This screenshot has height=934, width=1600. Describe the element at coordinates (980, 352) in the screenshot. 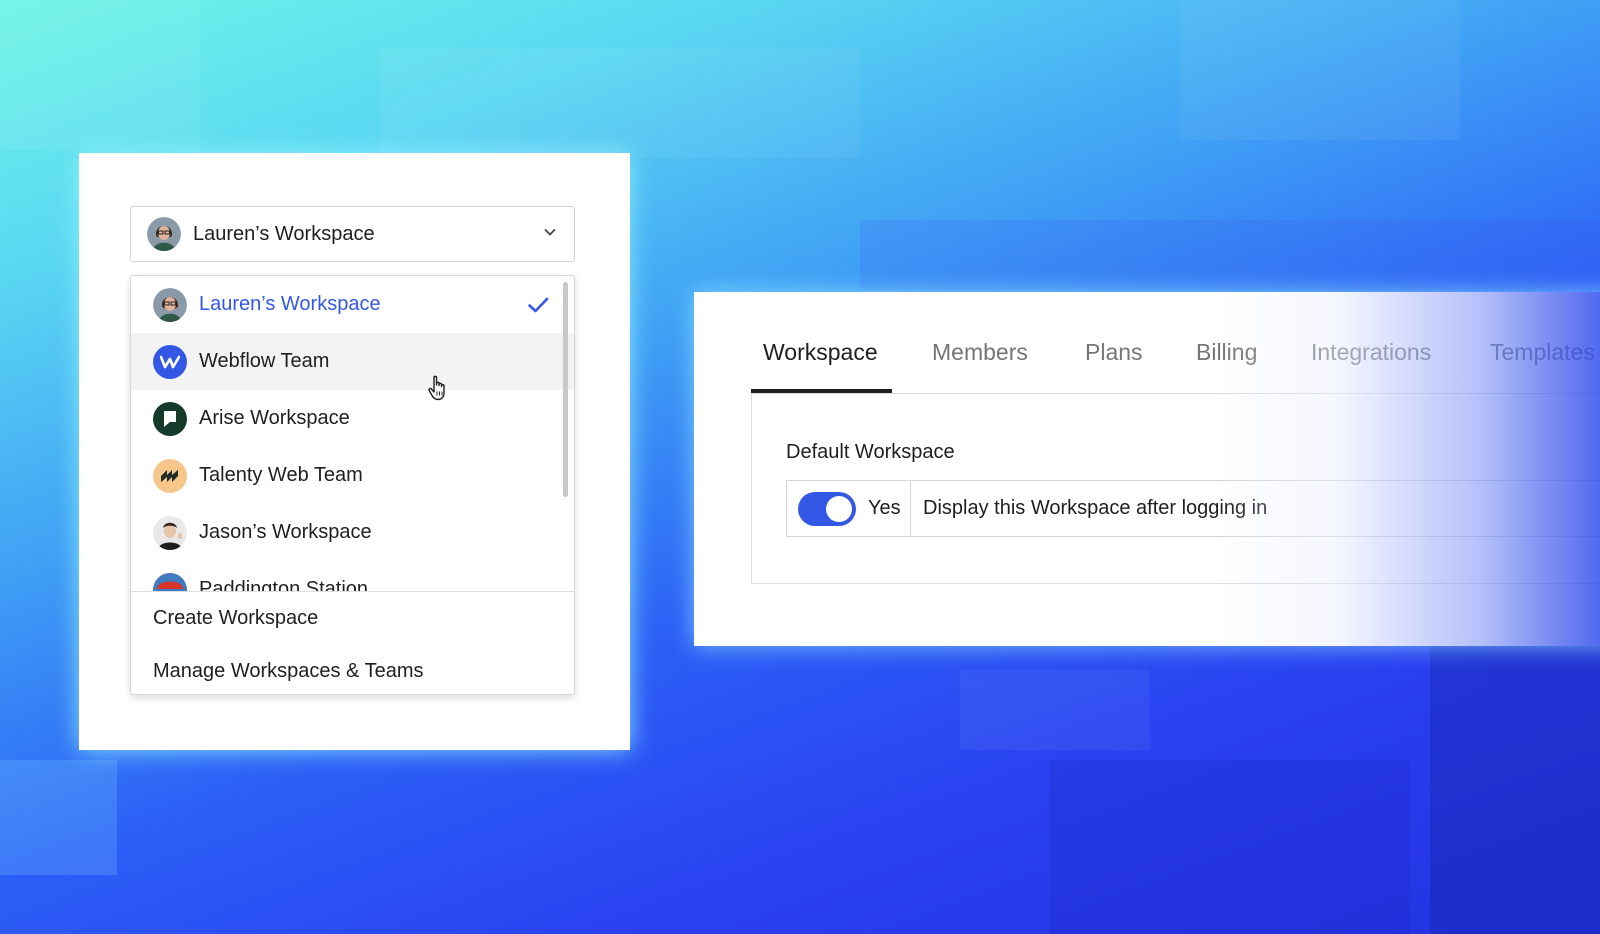

I see `tab-members: Members` at that location.